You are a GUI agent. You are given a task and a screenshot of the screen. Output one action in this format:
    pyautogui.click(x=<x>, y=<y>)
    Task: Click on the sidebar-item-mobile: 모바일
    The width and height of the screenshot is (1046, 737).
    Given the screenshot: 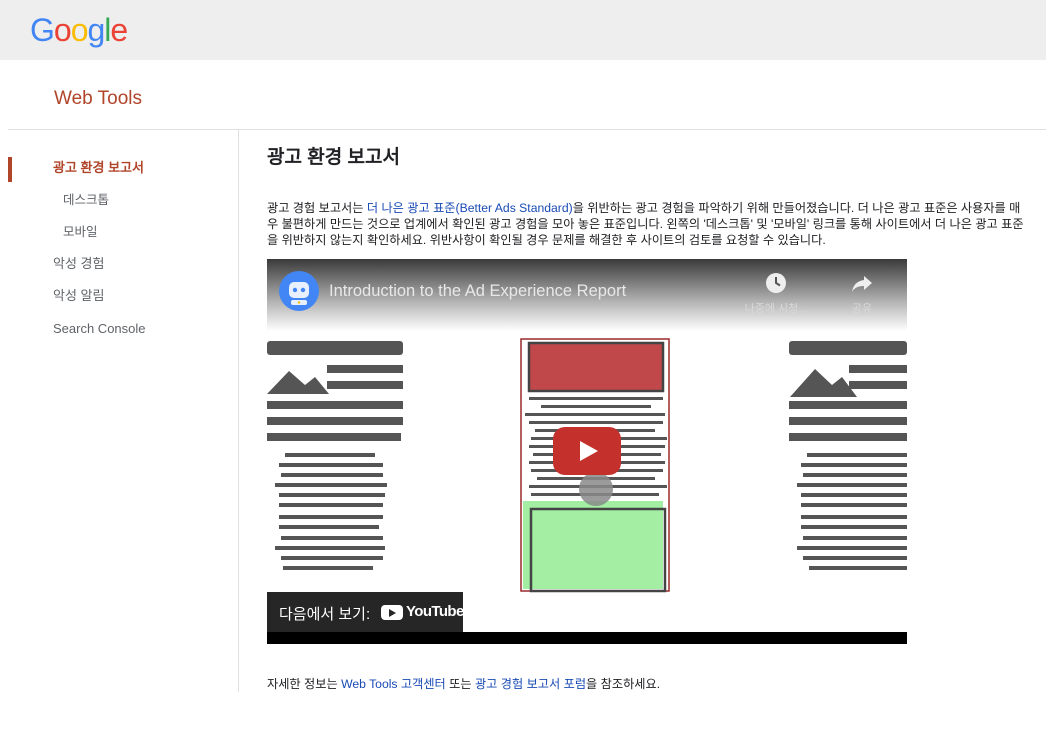 What is the action you would take?
    pyautogui.click(x=80, y=232)
    